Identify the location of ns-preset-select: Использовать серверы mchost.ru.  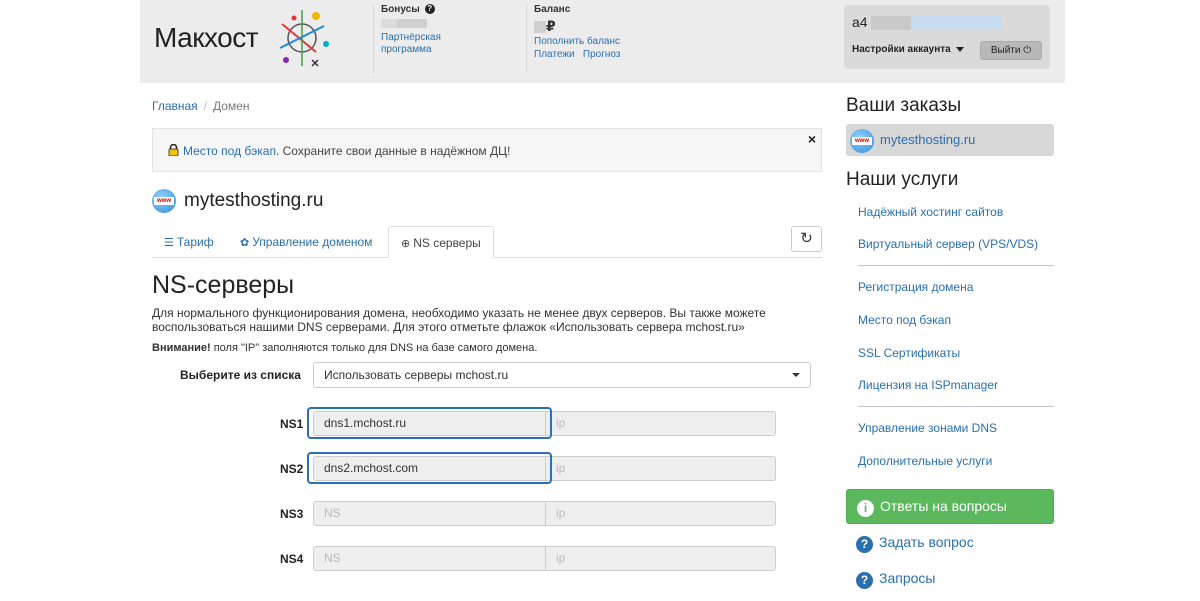
(562, 375).